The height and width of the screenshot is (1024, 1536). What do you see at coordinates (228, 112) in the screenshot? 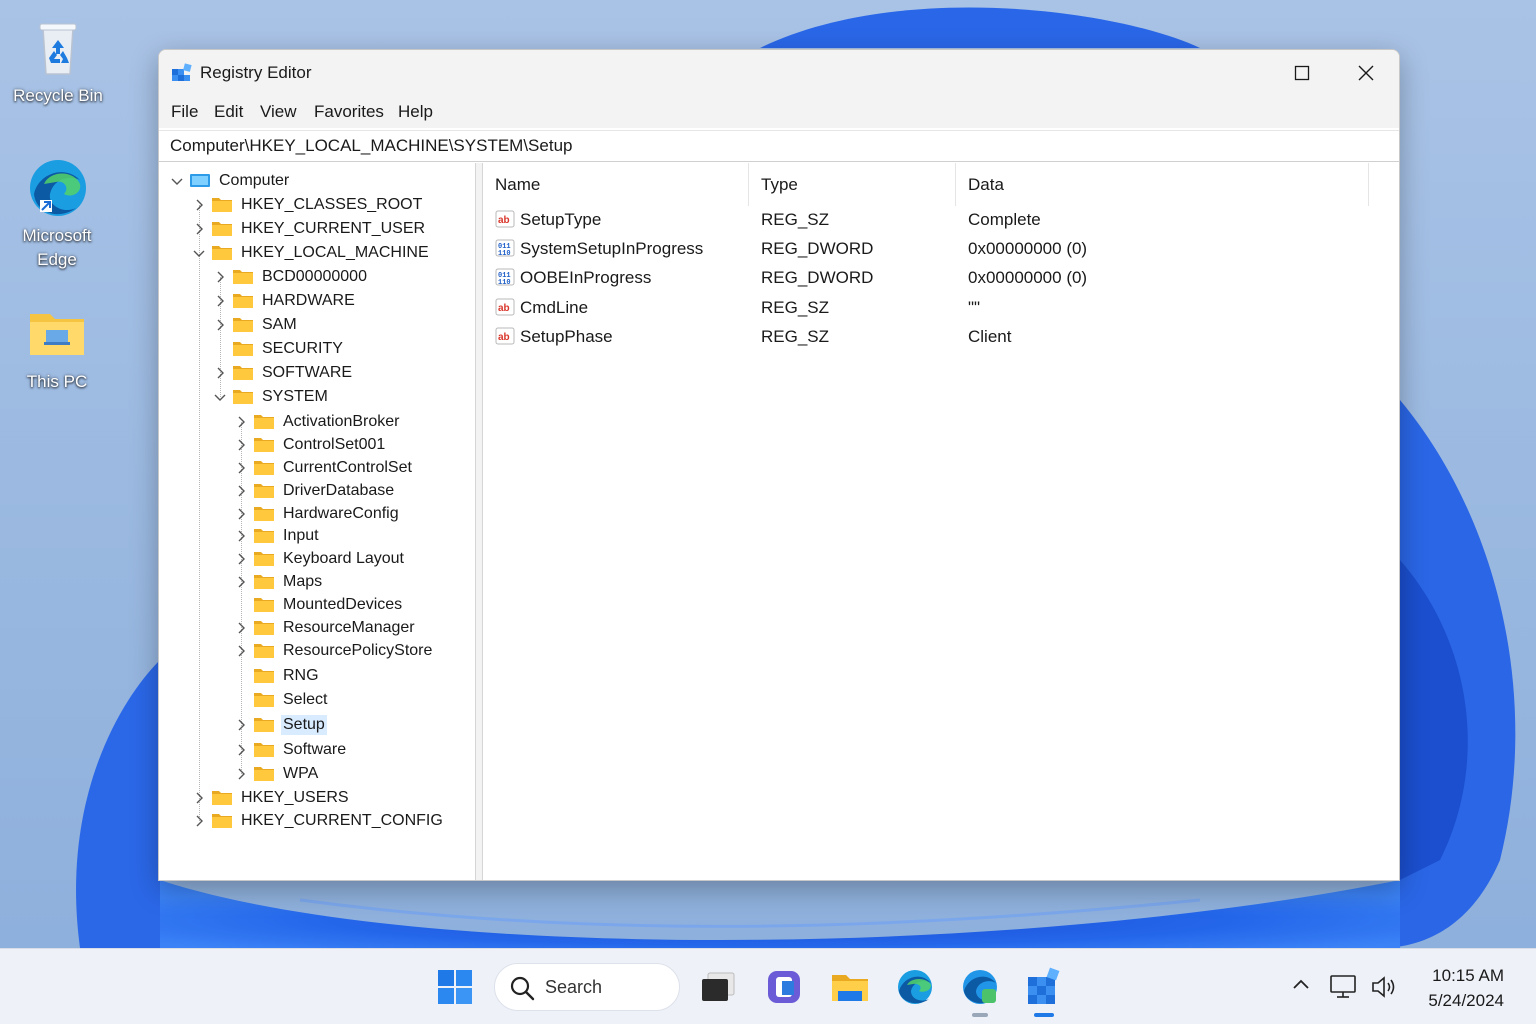
I see `menu-edit: Edit` at bounding box center [228, 112].